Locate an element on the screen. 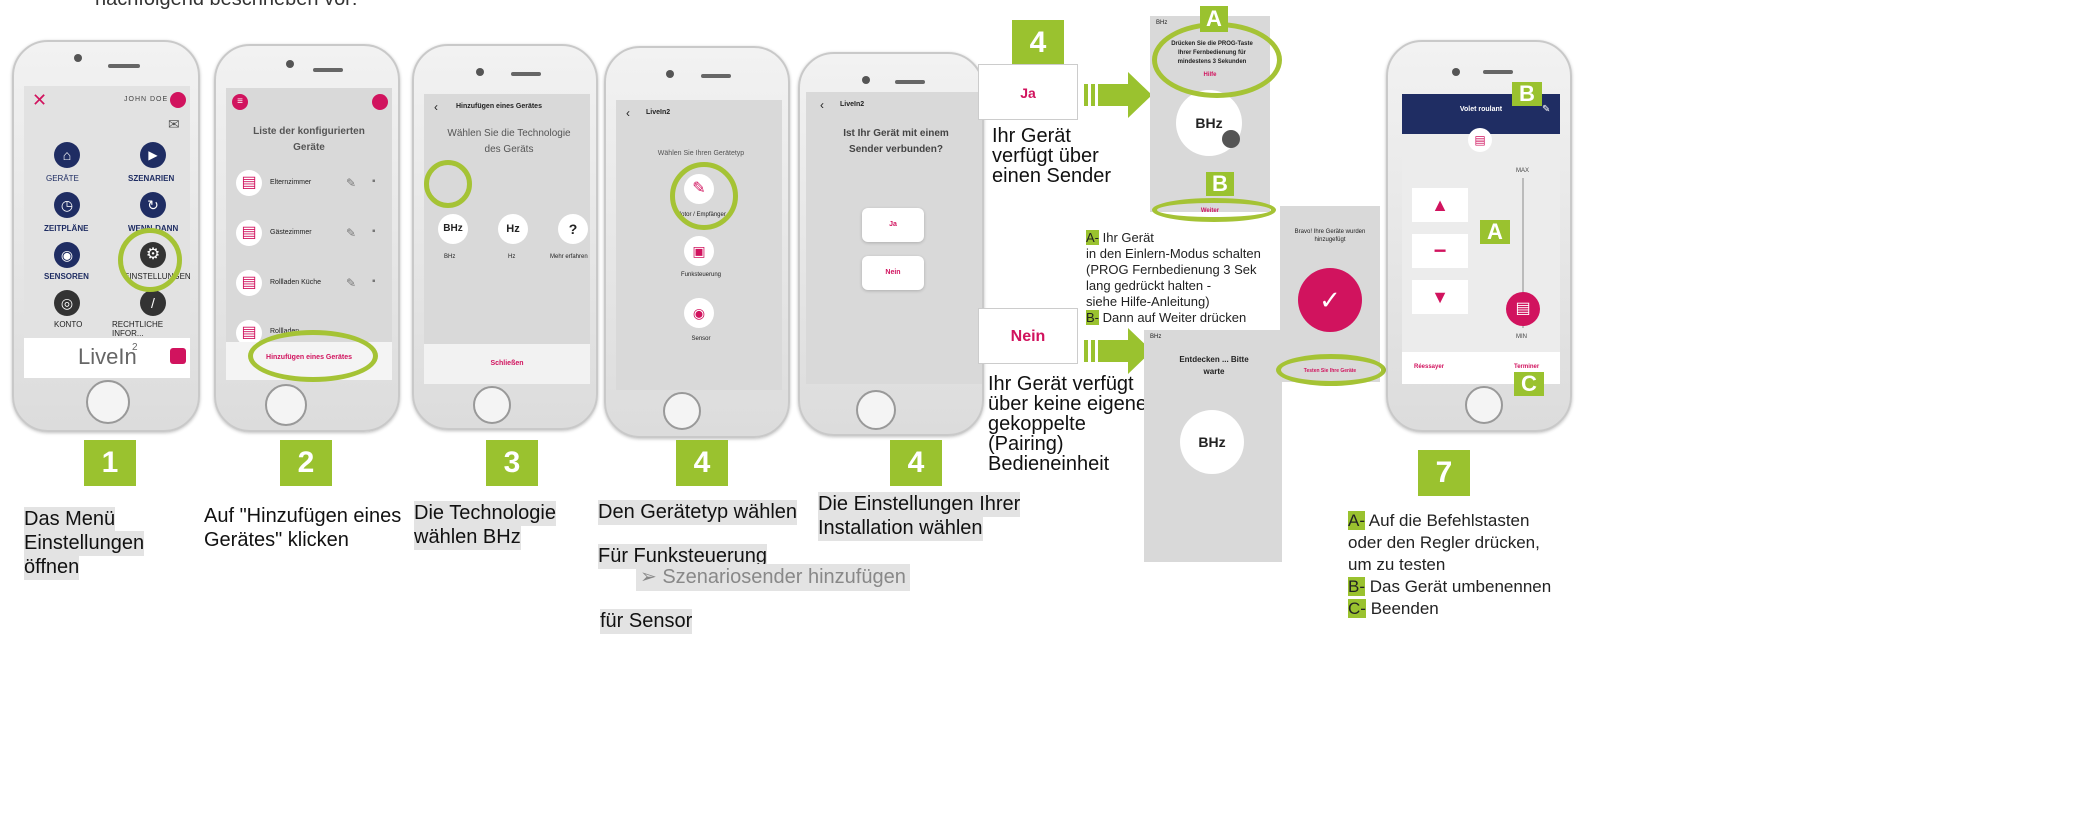 This screenshot has height=827, width=2073. menu-konto: KONTO is located at coordinates (68, 324).